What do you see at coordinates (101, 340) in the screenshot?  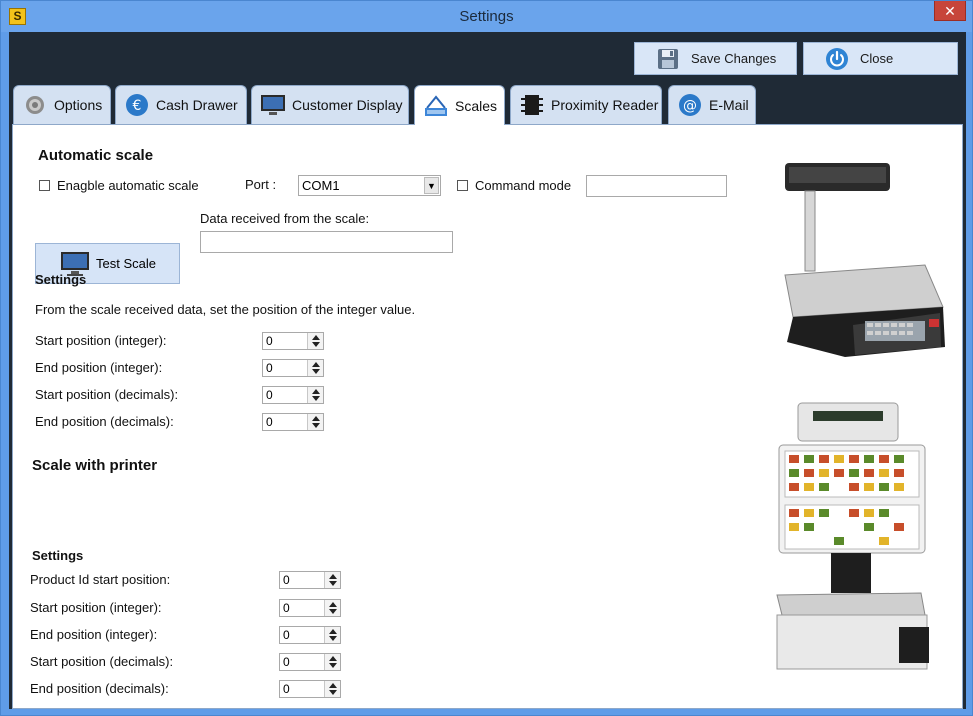 I see `auto-start-integer-label: Start position (integer):` at bounding box center [101, 340].